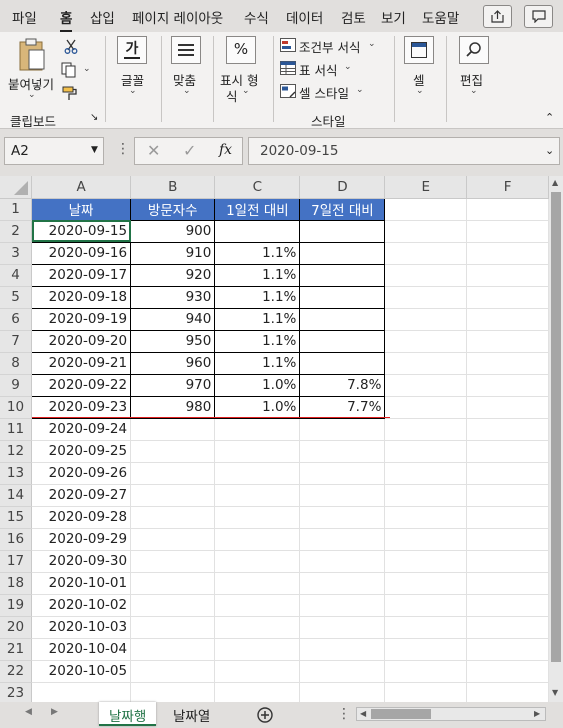 Image resolution: width=563 pixels, height=728 pixels. What do you see at coordinates (16, 649) in the screenshot?
I see `row-header: 21` at bounding box center [16, 649].